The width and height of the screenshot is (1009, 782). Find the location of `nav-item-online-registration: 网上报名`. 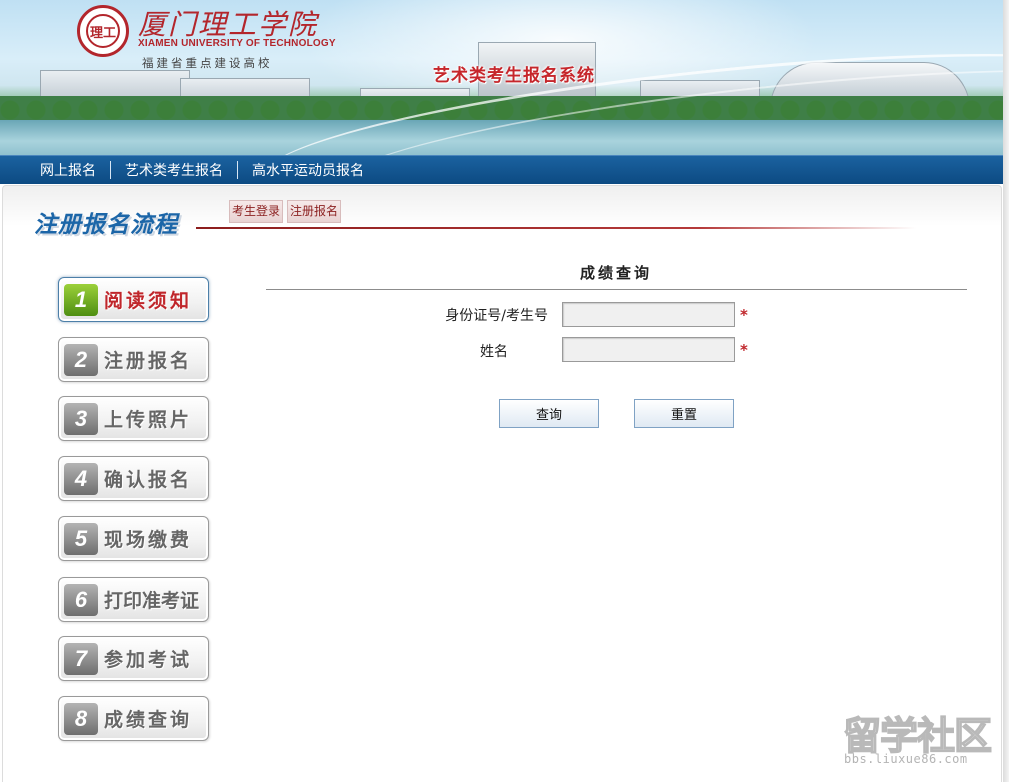

nav-item-online-registration: 网上报名 is located at coordinates (68, 170).